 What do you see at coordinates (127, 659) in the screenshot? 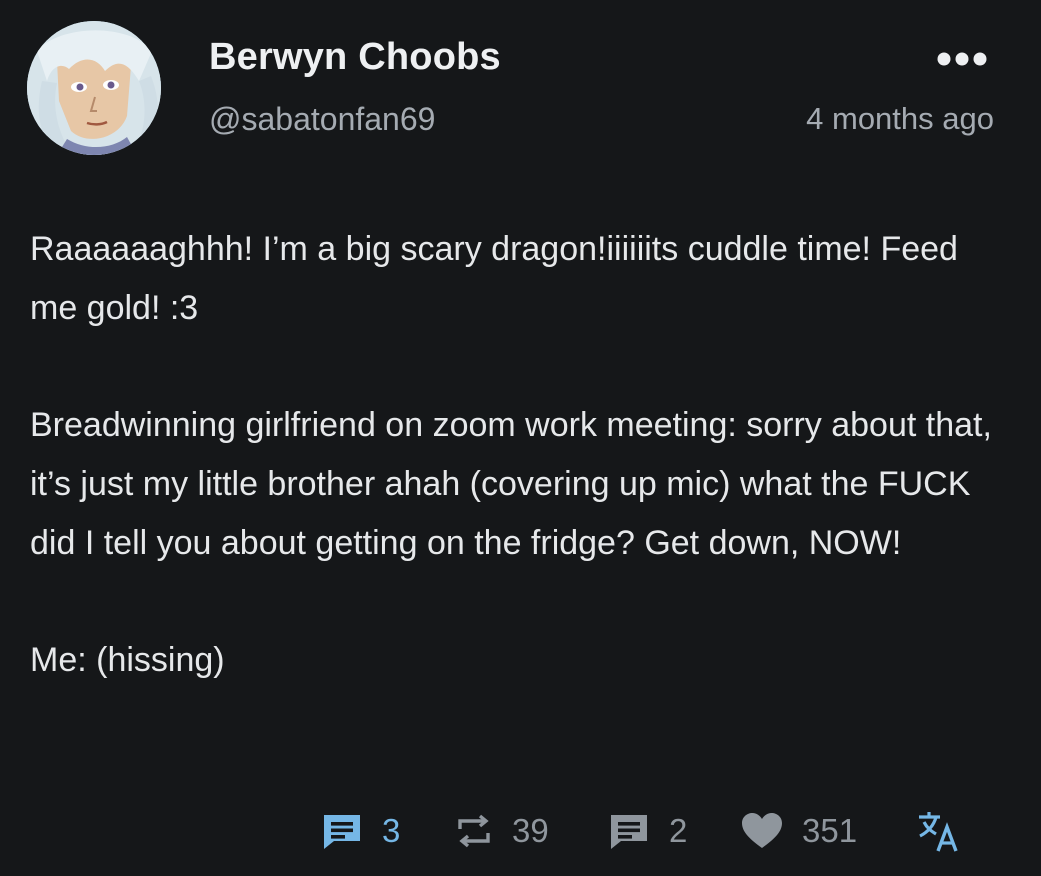
I see `post-paragraph: Me: (hissing)` at bounding box center [127, 659].